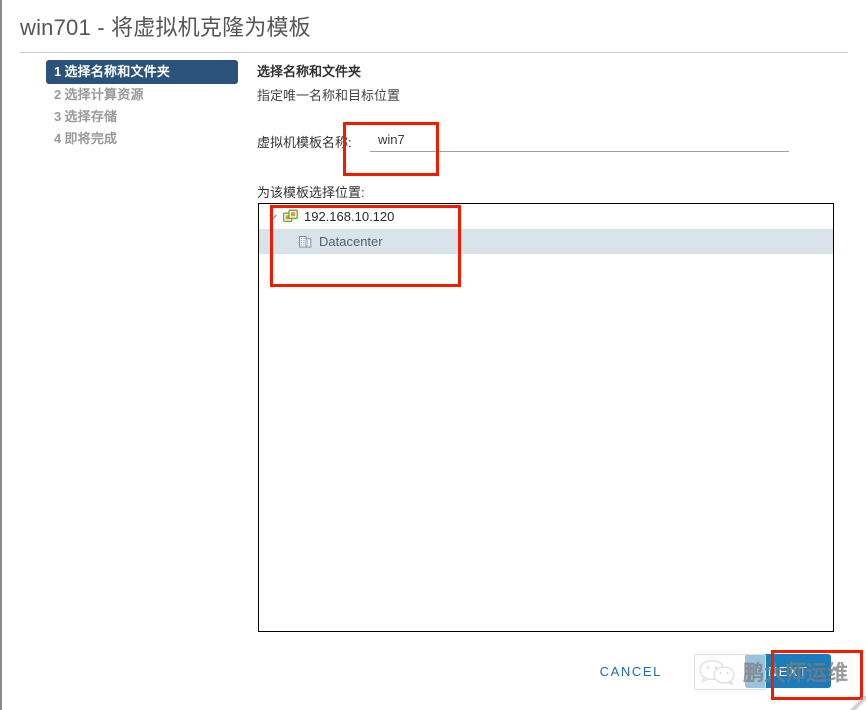 The height and width of the screenshot is (710, 866). Describe the element at coordinates (91, 116) in the screenshot. I see `step-label: 选择存储` at that location.